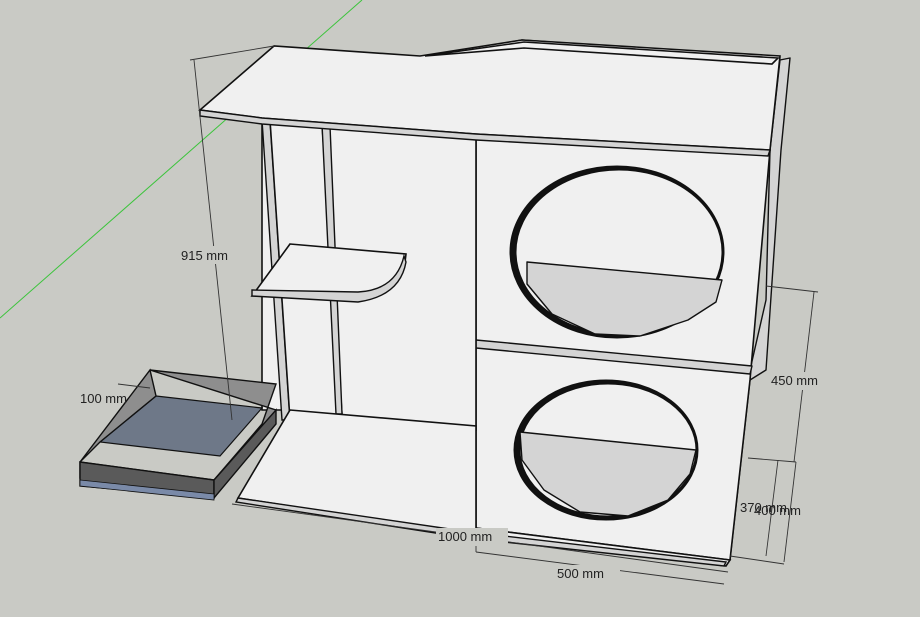 This screenshot has height=617, width=920. I want to click on dim-1000-label: 1000 mm, so click(465, 536).